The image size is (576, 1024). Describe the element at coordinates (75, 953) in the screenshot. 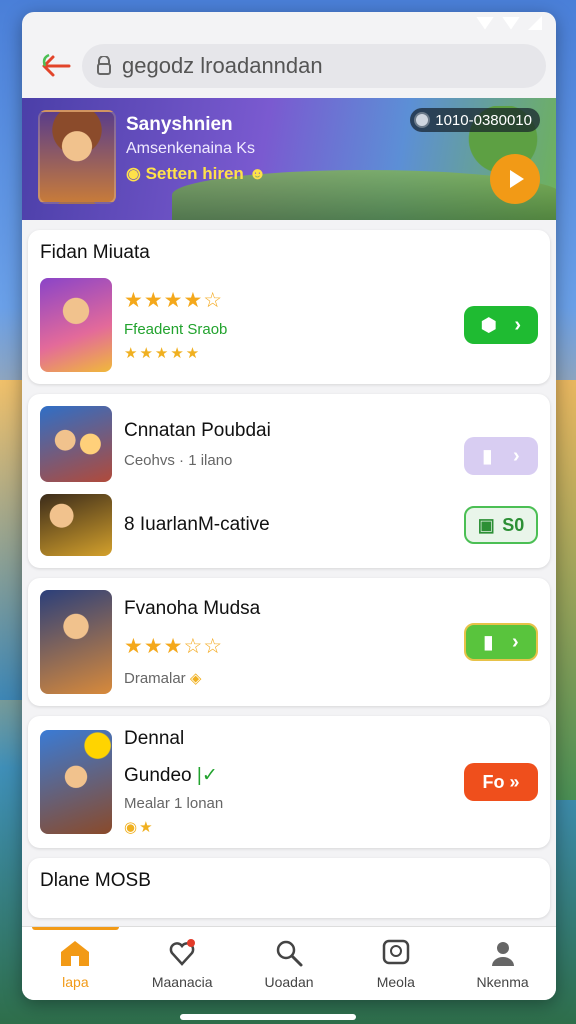

I see `home-icon` at that location.